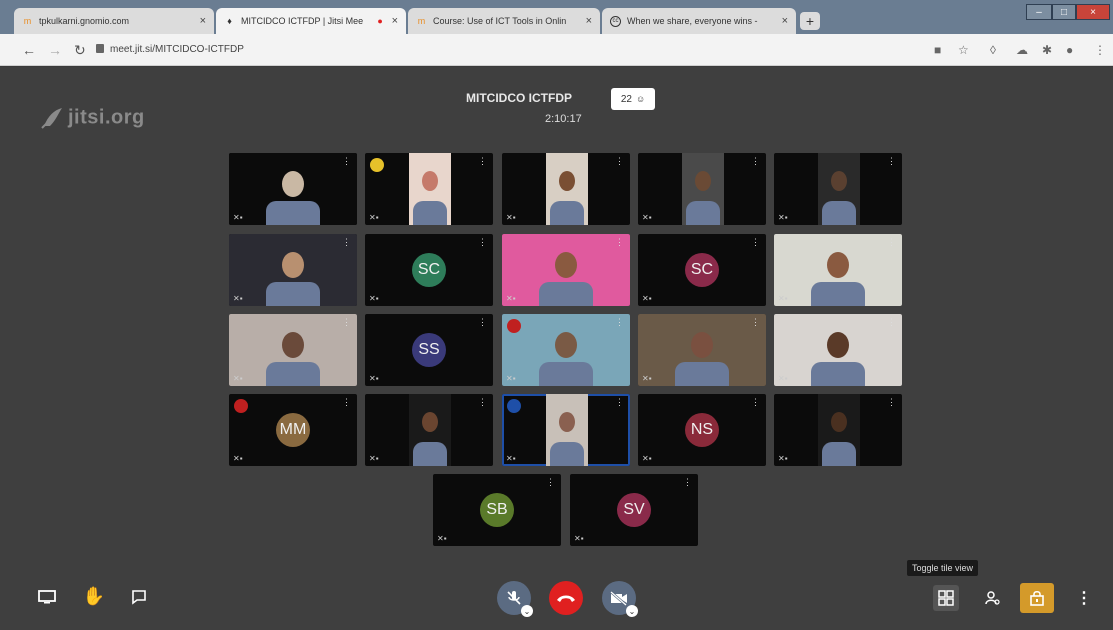 The width and height of the screenshot is (1113, 630). I want to click on browser-tab-4: cc When we share, everyone wins - ×, so click(699, 21).